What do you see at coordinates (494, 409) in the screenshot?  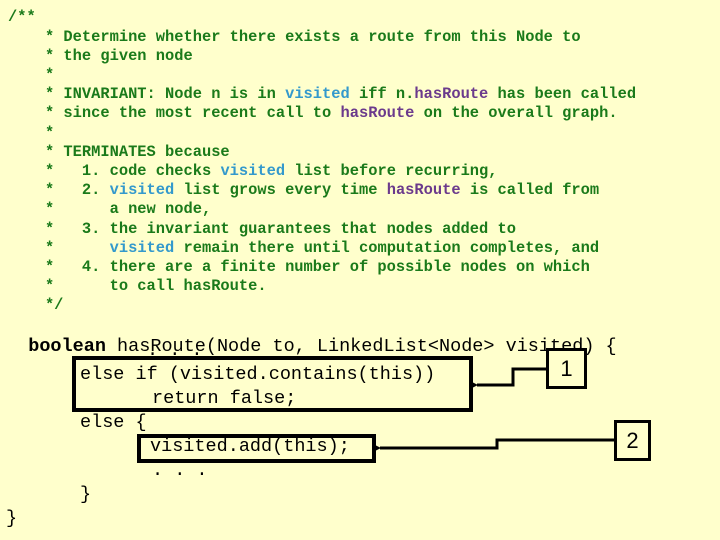 I see `callout-arrows` at bounding box center [494, 409].